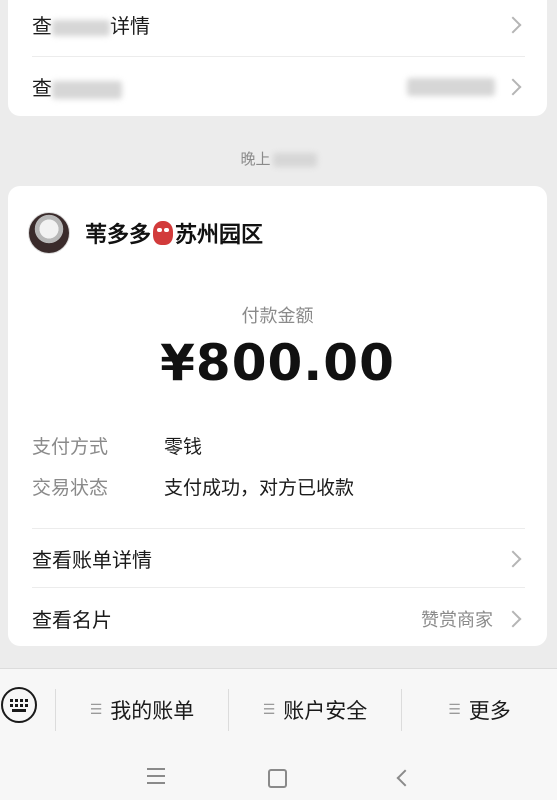 The height and width of the screenshot is (800, 557). I want to click on merchant-name: 苇多多 苏州园区, so click(174, 234).